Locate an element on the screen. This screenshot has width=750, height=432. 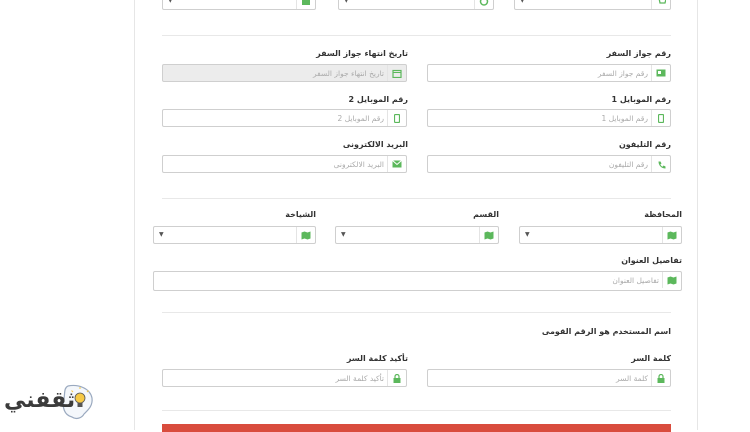
mobile2-field: رقم الموبايل 2 is located at coordinates (284, 118).